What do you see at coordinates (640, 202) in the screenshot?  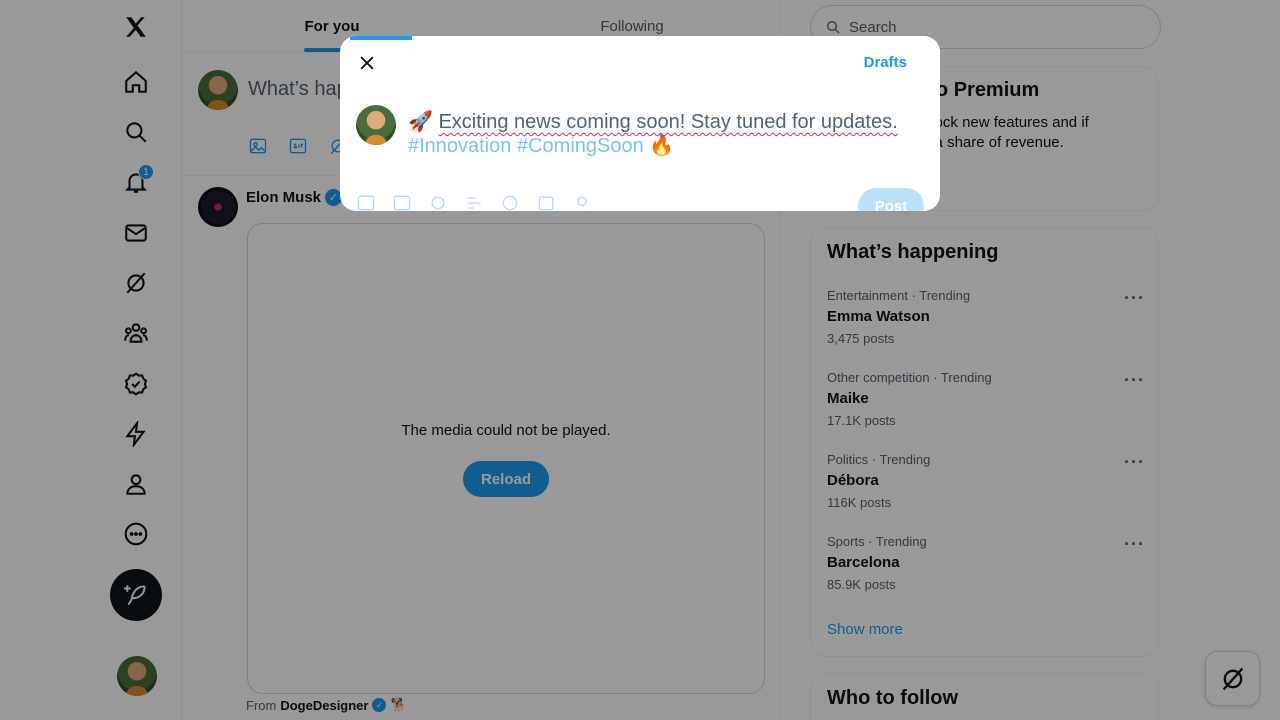 I see `modal-toolbar` at bounding box center [640, 202].